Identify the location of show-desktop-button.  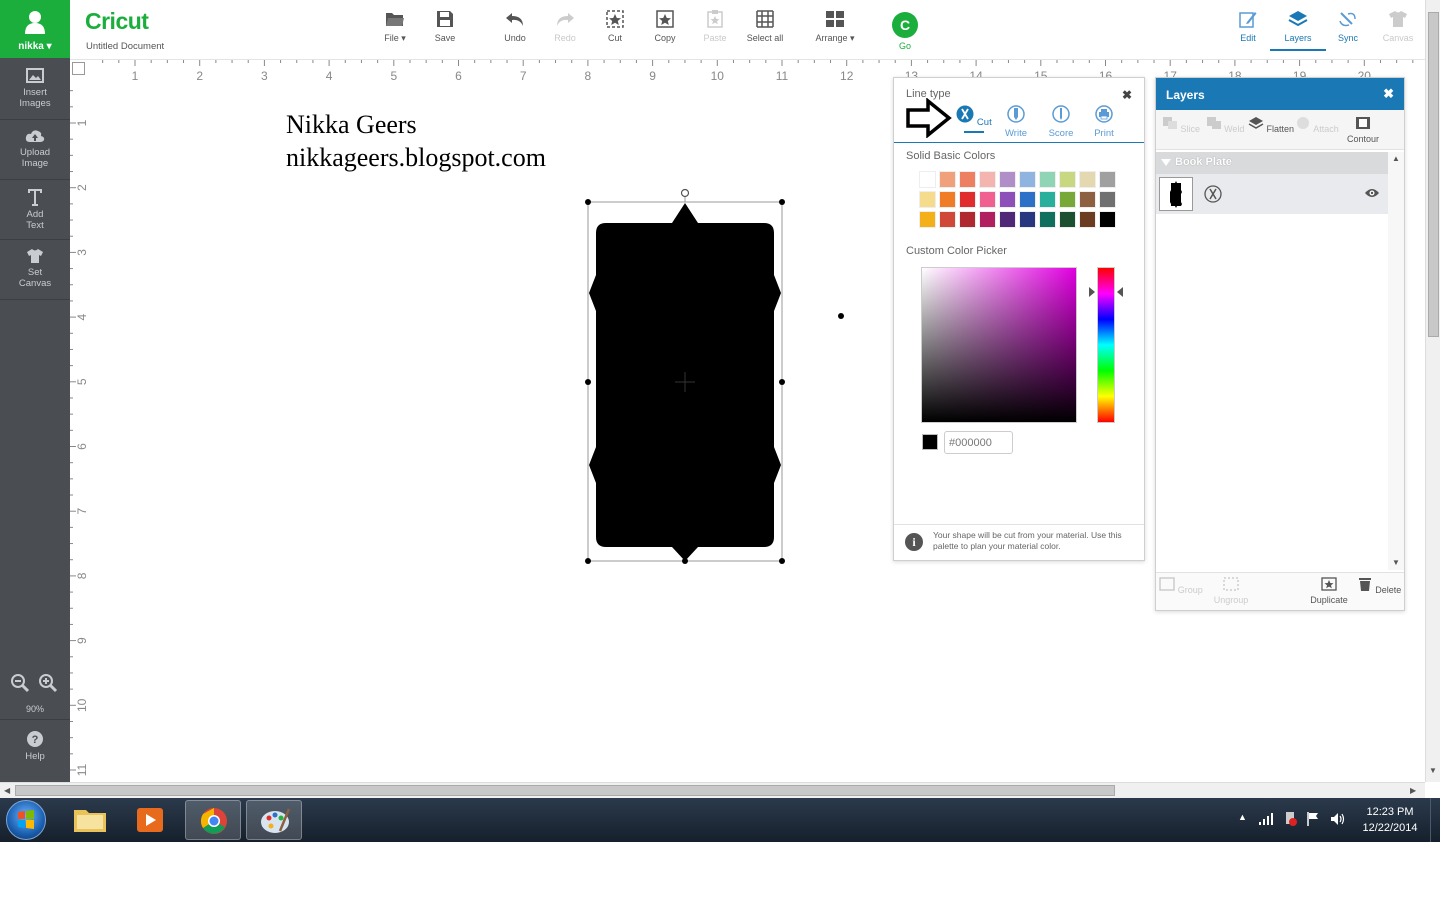
(1435, 820).